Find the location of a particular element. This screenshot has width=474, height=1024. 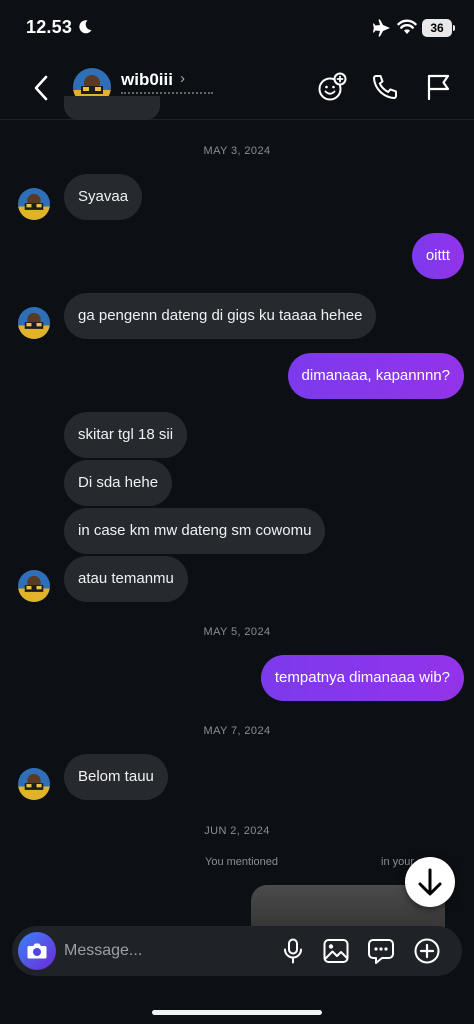

plus-icon is located at coordinates (427, 951).